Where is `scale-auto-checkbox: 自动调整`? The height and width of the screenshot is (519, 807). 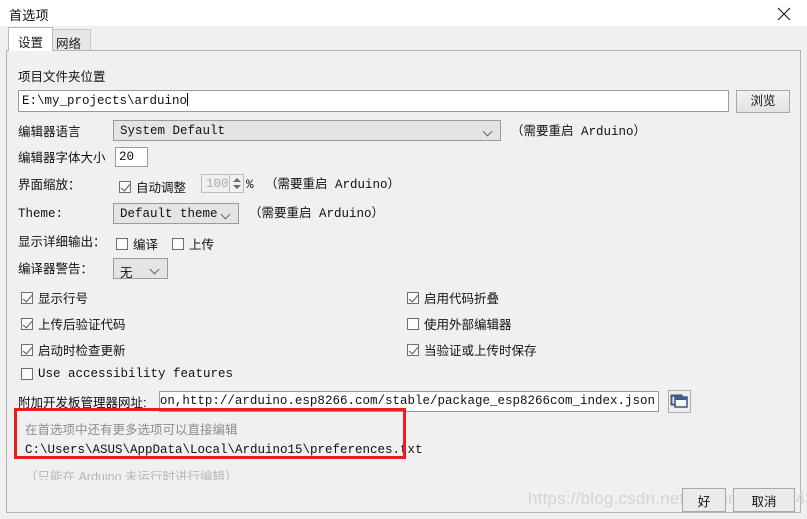 scale-auto-checkbox: 自动调整 is located at coordinates (152, 186).